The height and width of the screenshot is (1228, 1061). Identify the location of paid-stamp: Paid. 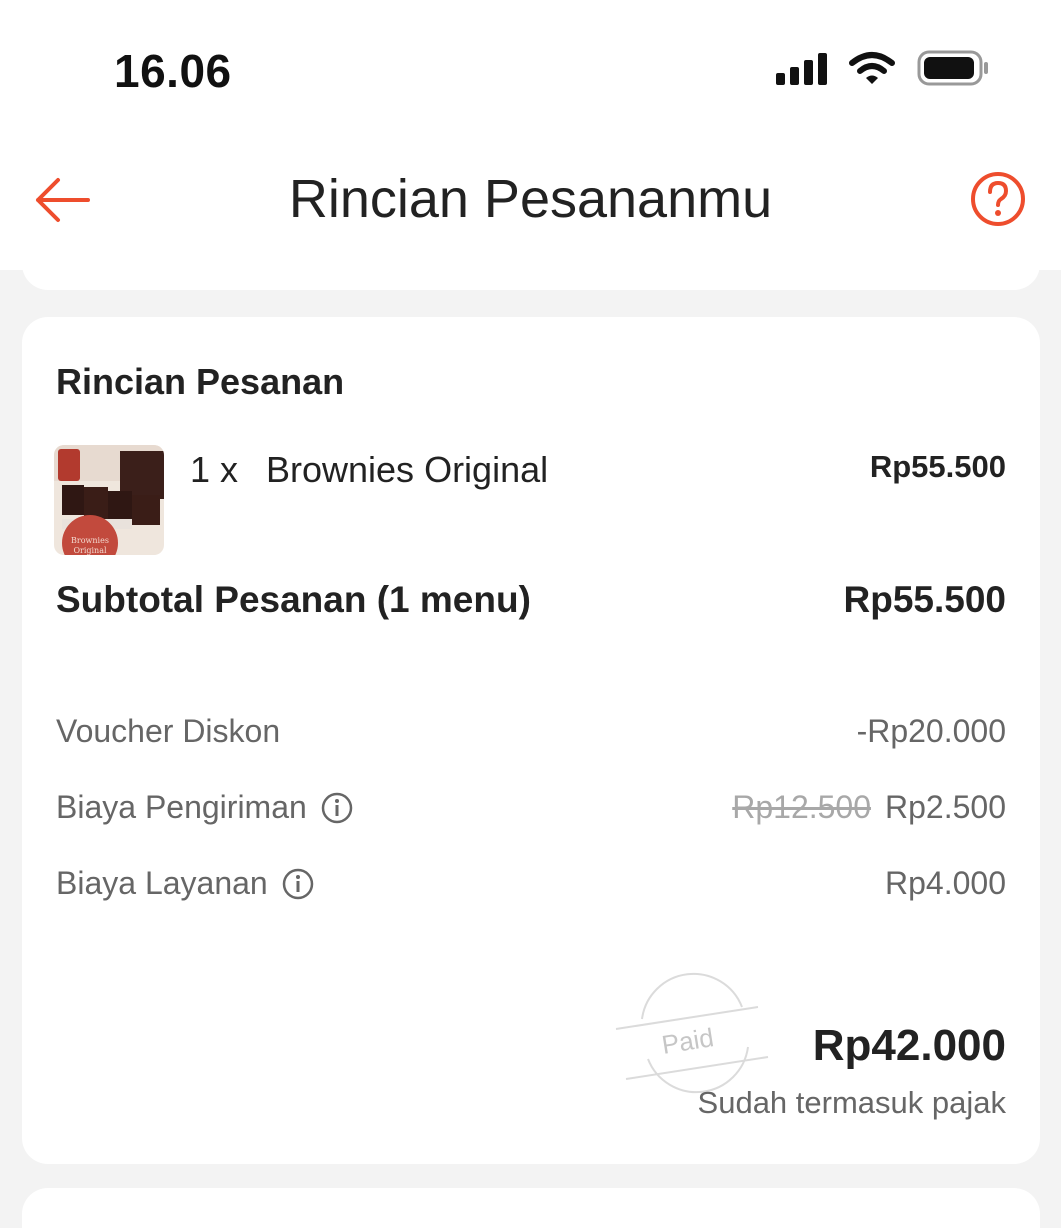
(692, 1033).